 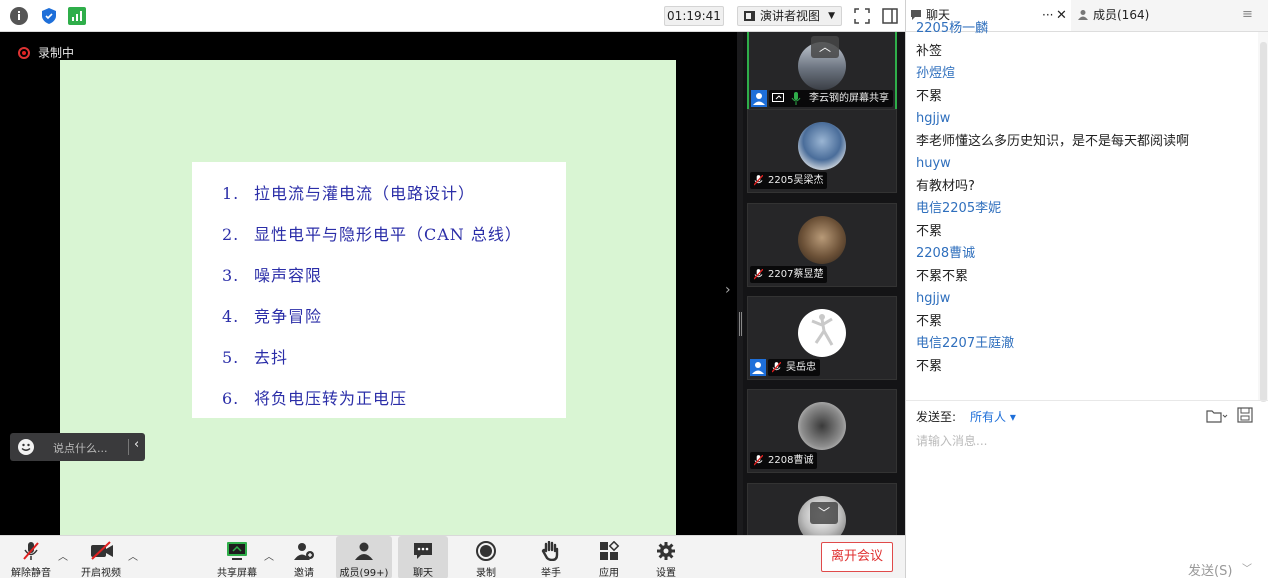 I want to click on collapse-chevron-icon: ‹, so click(x=136, y=444).